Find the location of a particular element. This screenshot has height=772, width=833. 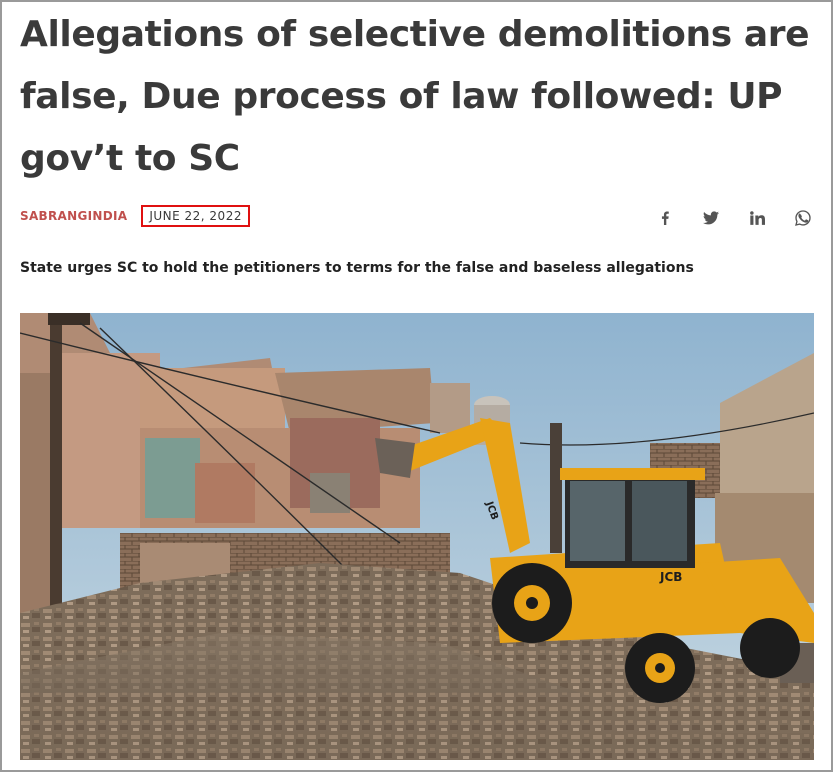

linkedin-icon is located at coordinates (757, 218).